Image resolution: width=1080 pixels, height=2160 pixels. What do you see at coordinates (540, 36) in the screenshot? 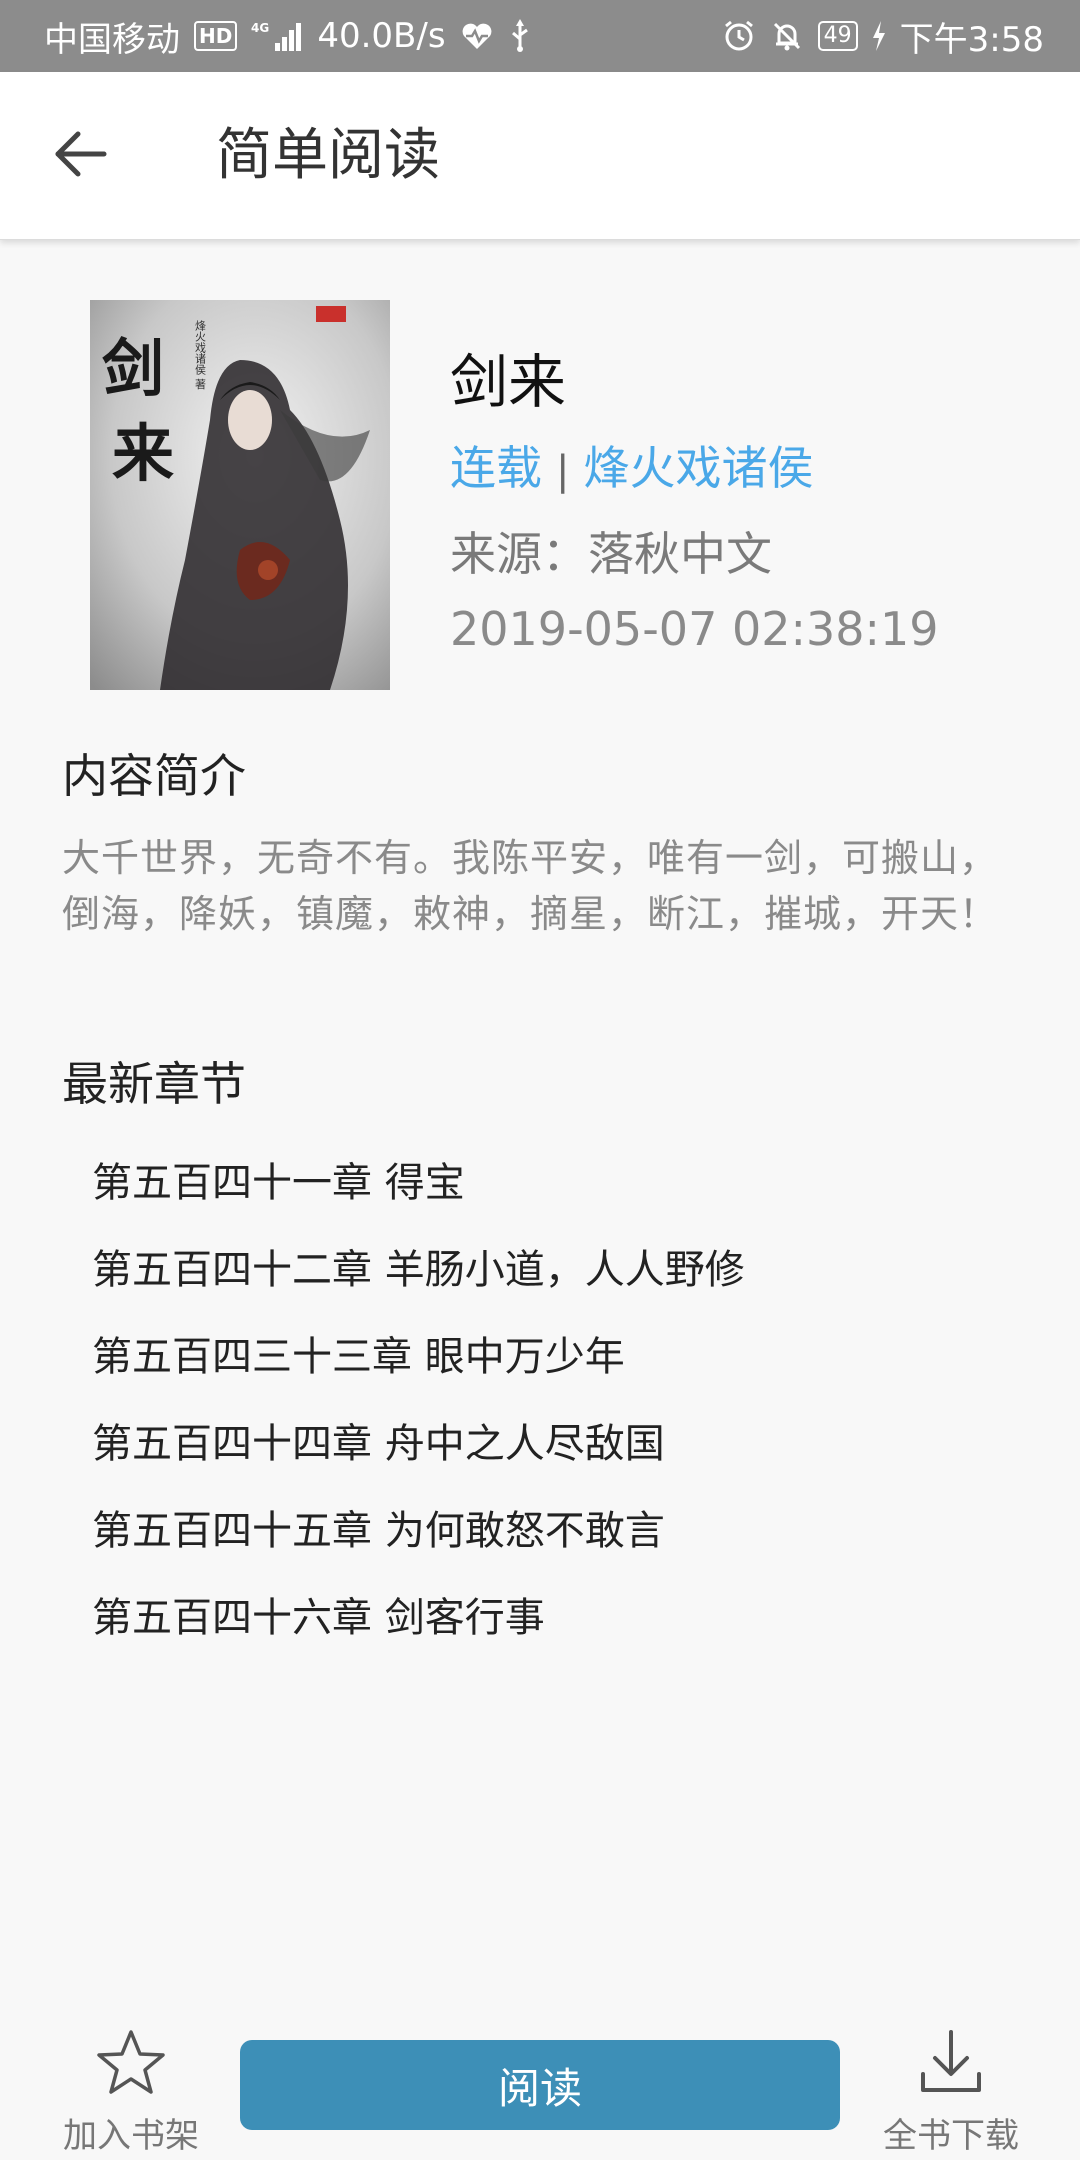
I see `status-bar: 中国移动 HD 4G 40.0B/s 49 下午3:58` at bounding box center [540, 36].